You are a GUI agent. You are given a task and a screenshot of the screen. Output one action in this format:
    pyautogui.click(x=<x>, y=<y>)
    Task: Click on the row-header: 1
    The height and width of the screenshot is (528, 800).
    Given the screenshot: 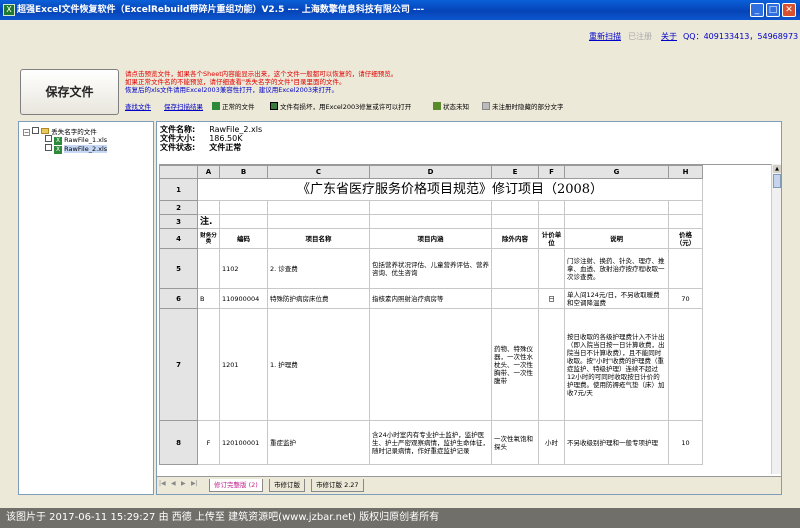 What is the action you would take?
    pyautogui.click(x=178, y=189)
    